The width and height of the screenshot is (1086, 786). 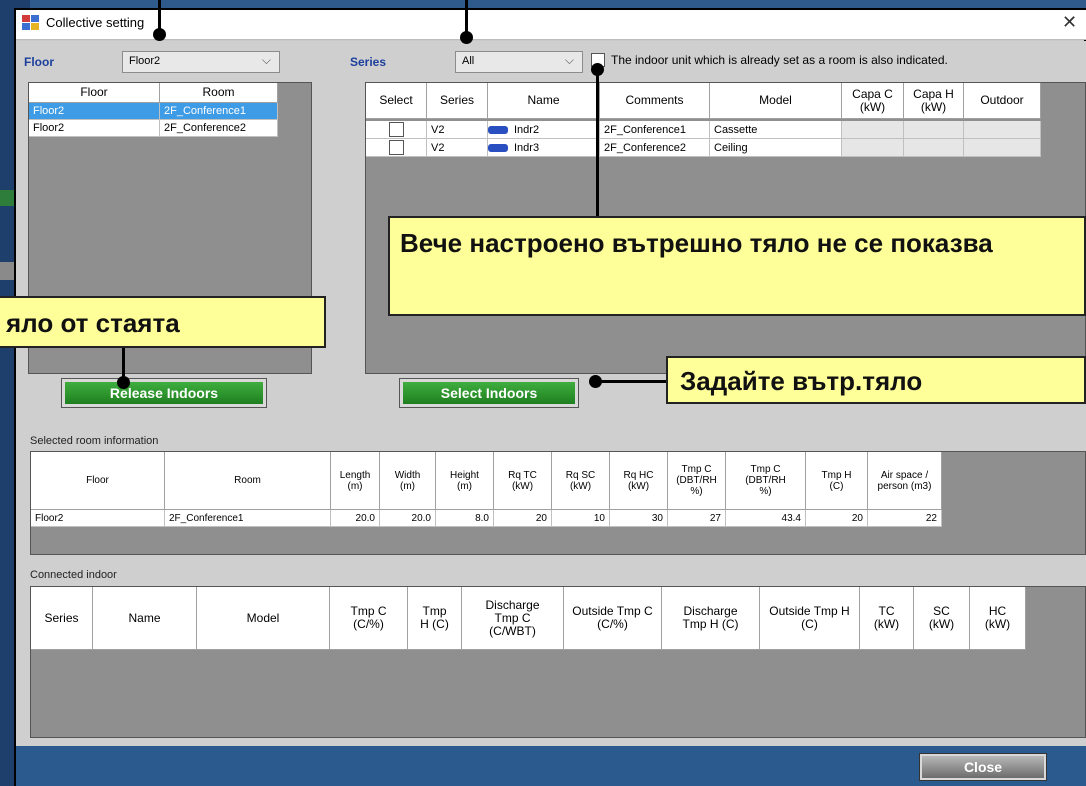 What do you see at coordinates (697, 518) in the screenshot?
I see `room-info-tmp-c-1: 27` at bounding box center [697, 518].